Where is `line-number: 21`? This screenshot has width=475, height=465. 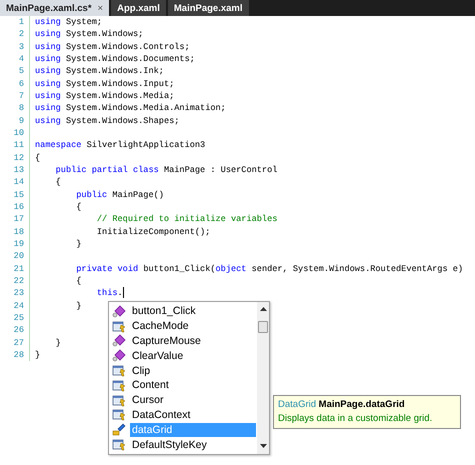
line-number: 21 is located at coordinates (15, 268).